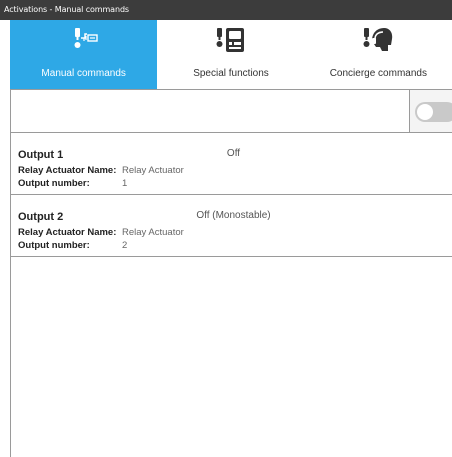  I want to click on toggle-knob, so click(425, 112).